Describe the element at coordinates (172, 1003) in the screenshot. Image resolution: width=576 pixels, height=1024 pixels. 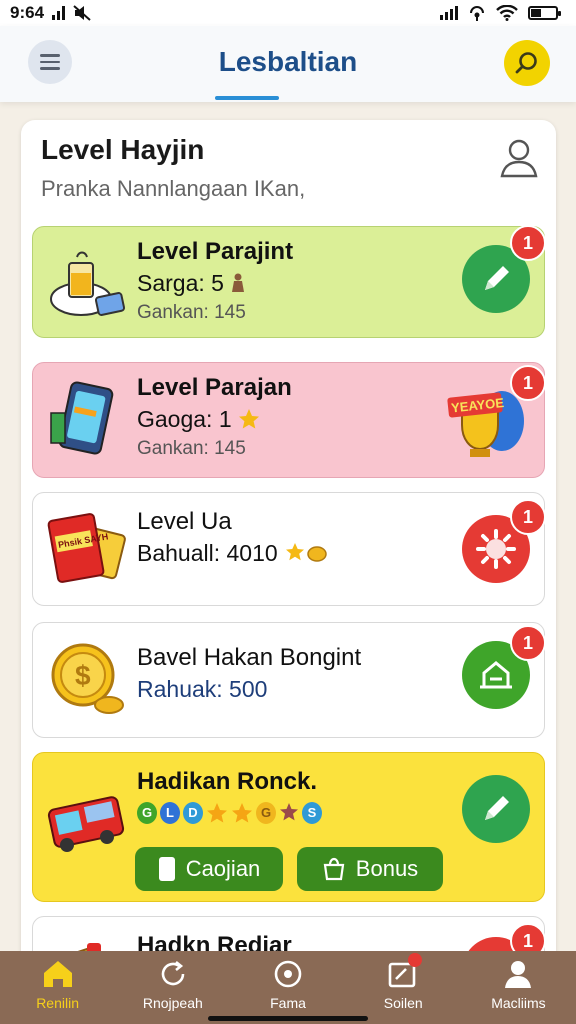
I see `nav-label: Rnojpeah` at that location.